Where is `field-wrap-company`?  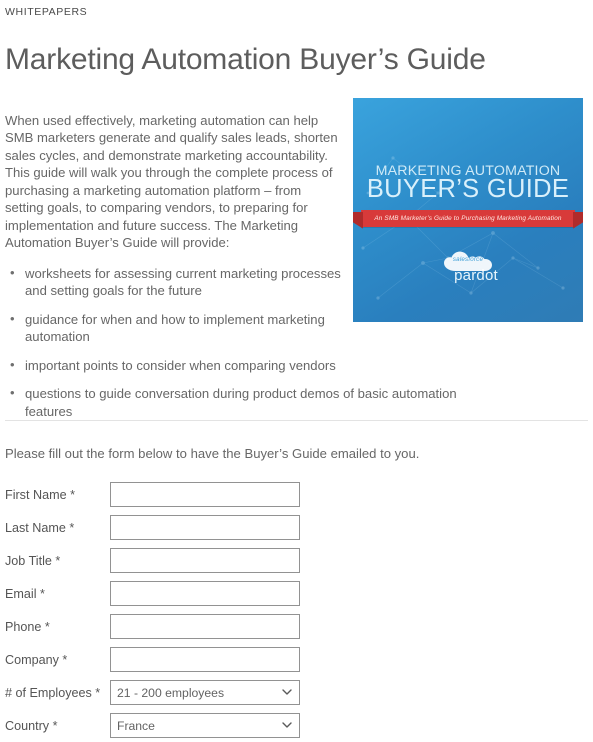 field-wrap-company is located at coordinates (205, 660).